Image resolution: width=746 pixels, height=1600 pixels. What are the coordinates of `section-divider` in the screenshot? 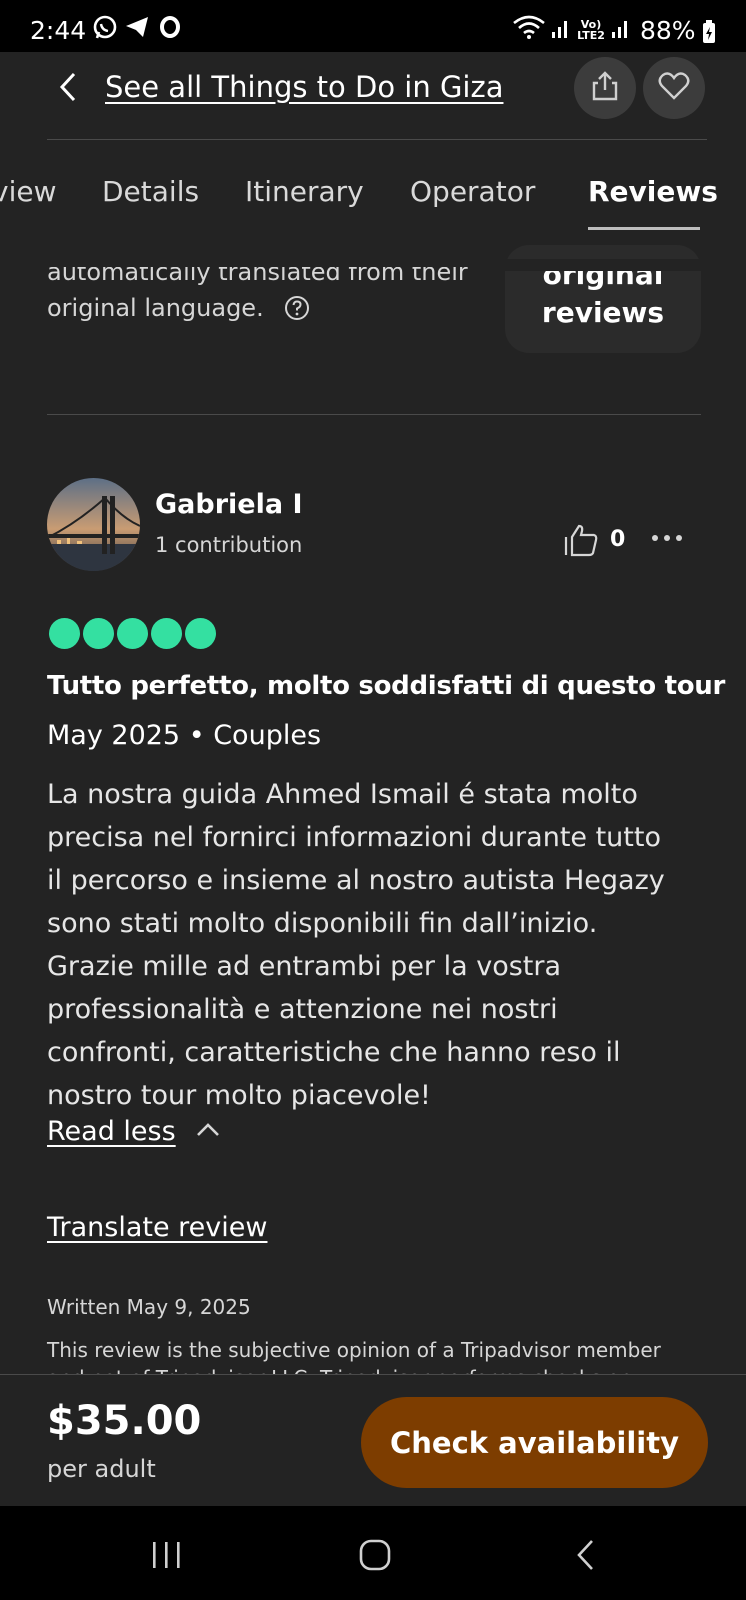 It's located at (374, 414).